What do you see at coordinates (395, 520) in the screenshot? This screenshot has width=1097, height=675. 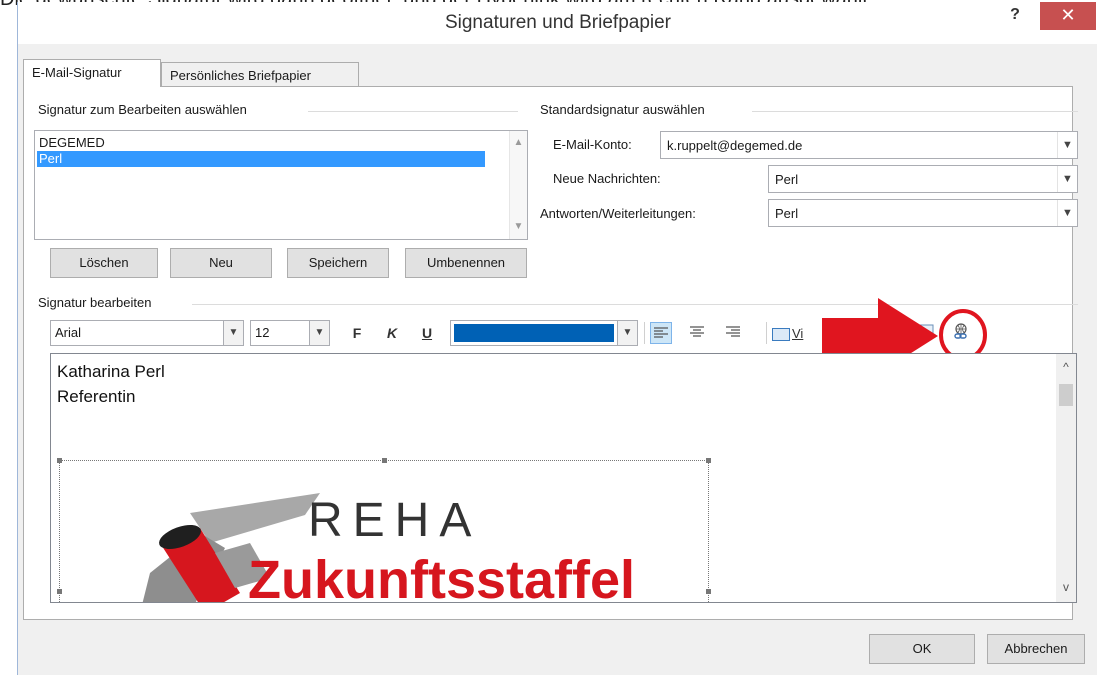 I see `logo-reha-text: REHA` at bounding box center [395, 520].